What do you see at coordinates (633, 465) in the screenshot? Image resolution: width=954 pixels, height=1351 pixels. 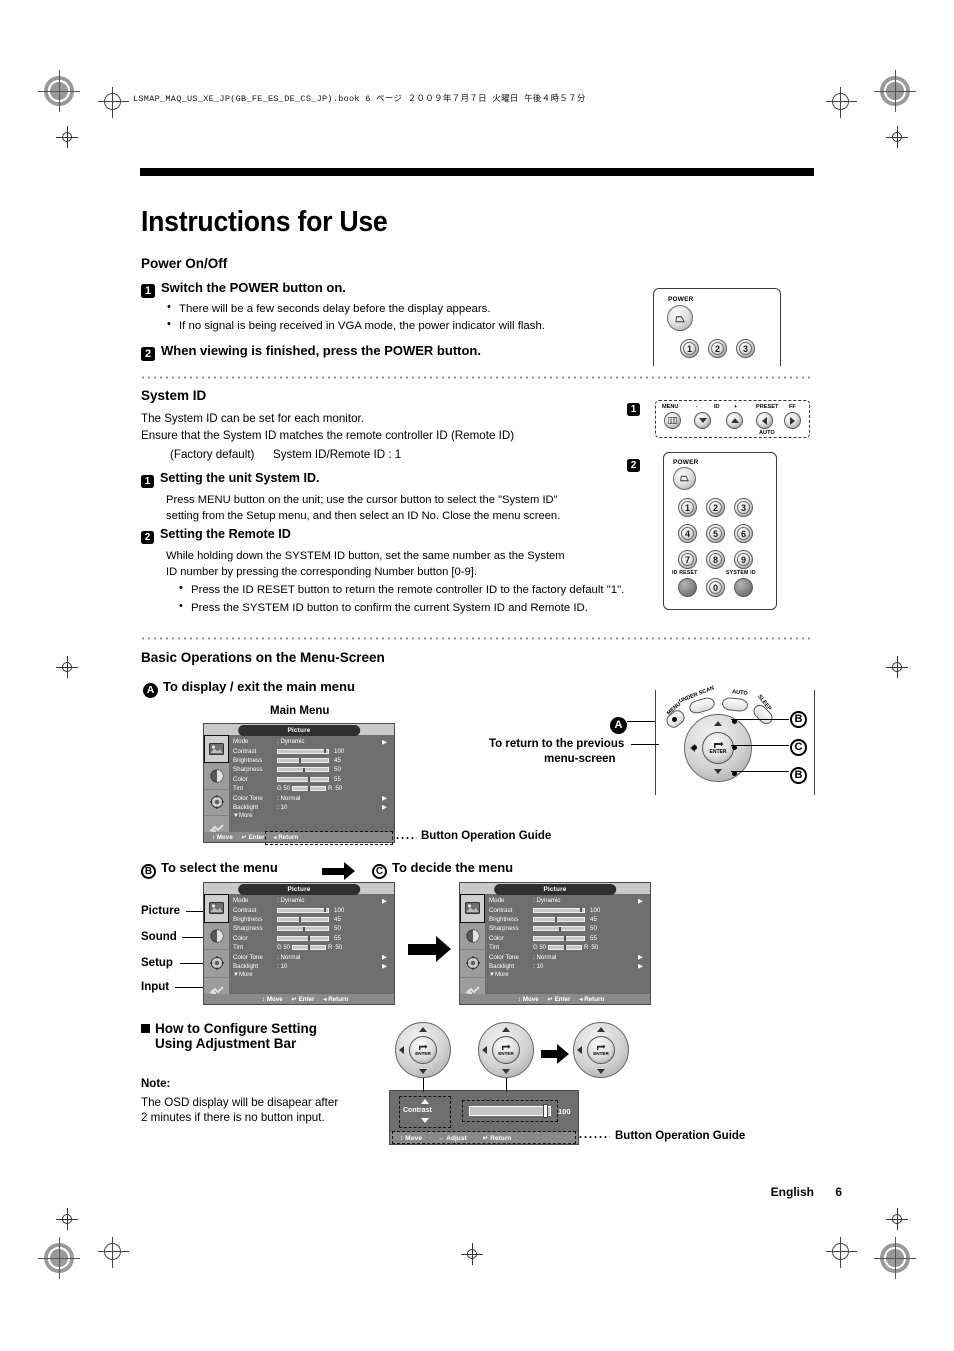 I see `callout-badge: 2` at bounding box center [633, 465].